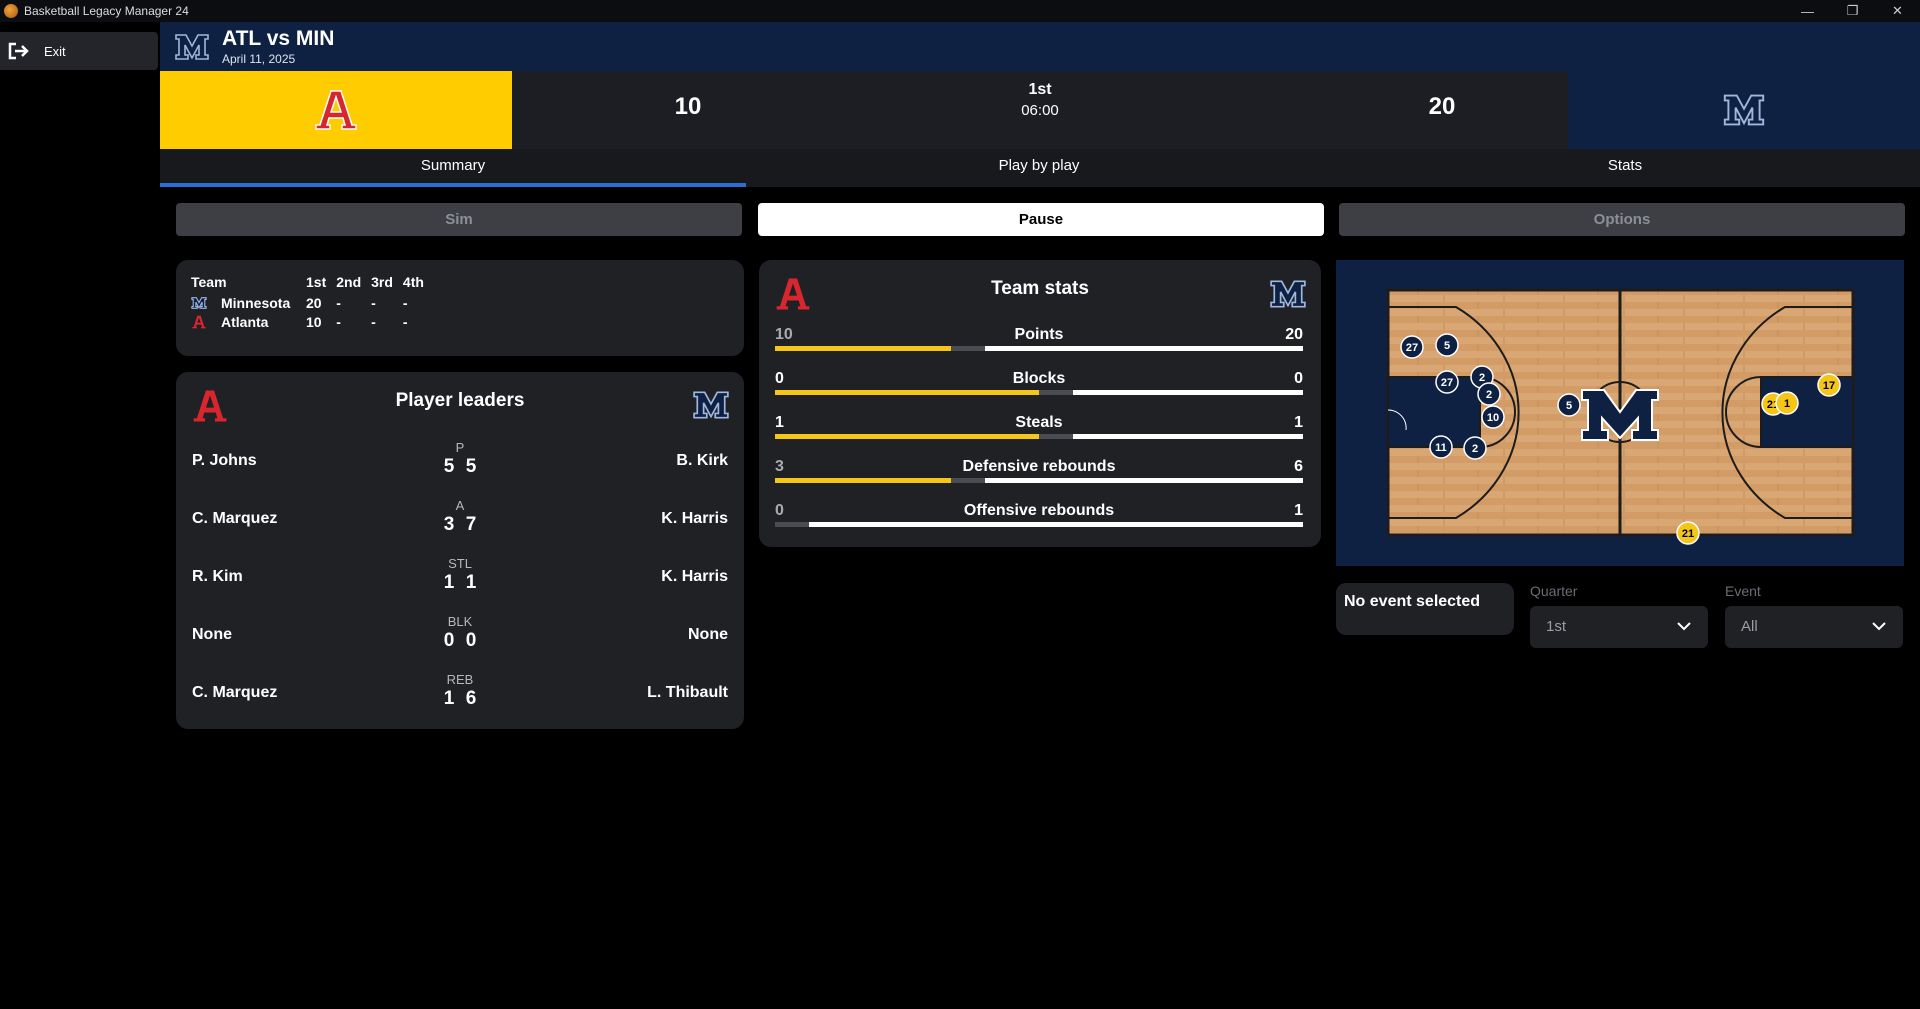 The width and height of the screenshot is (1920, 1009). I want to click on options-button: Options, so click(1622, 219).